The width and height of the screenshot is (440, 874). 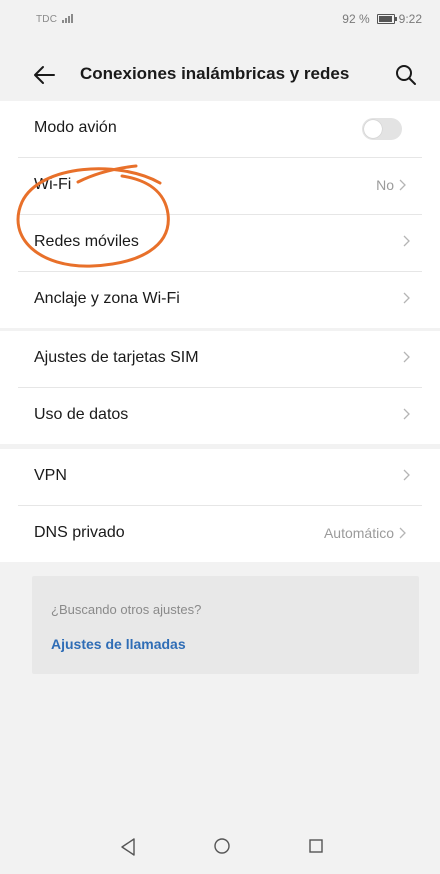 What do you see at coordinates (86, 241) in the screenshot?
I see `row-label: Redes móviles` at bounding box center [86, 241].